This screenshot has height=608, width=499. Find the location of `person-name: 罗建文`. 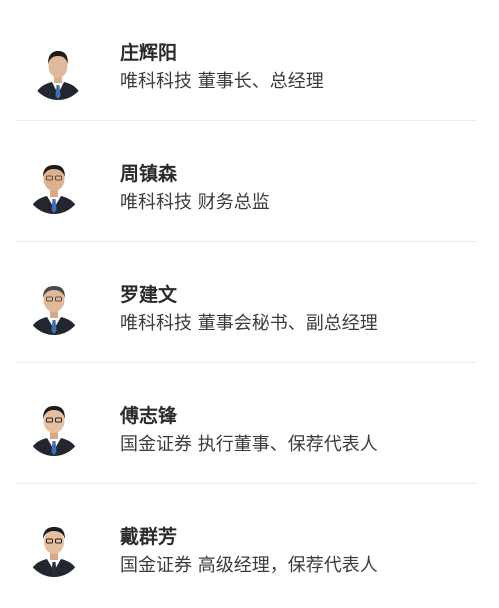

person-name: 罗建文 is located at coordinates (149, 295).